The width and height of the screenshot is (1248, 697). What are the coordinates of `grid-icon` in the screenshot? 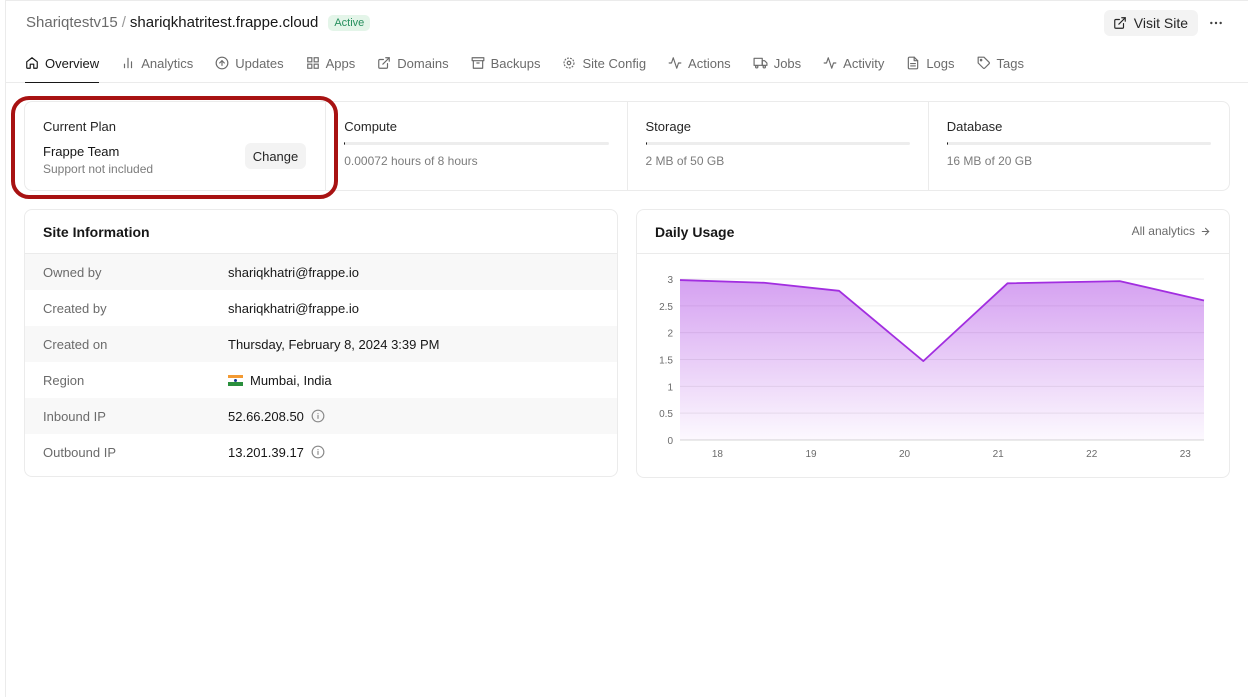 It's located at (312, 63).